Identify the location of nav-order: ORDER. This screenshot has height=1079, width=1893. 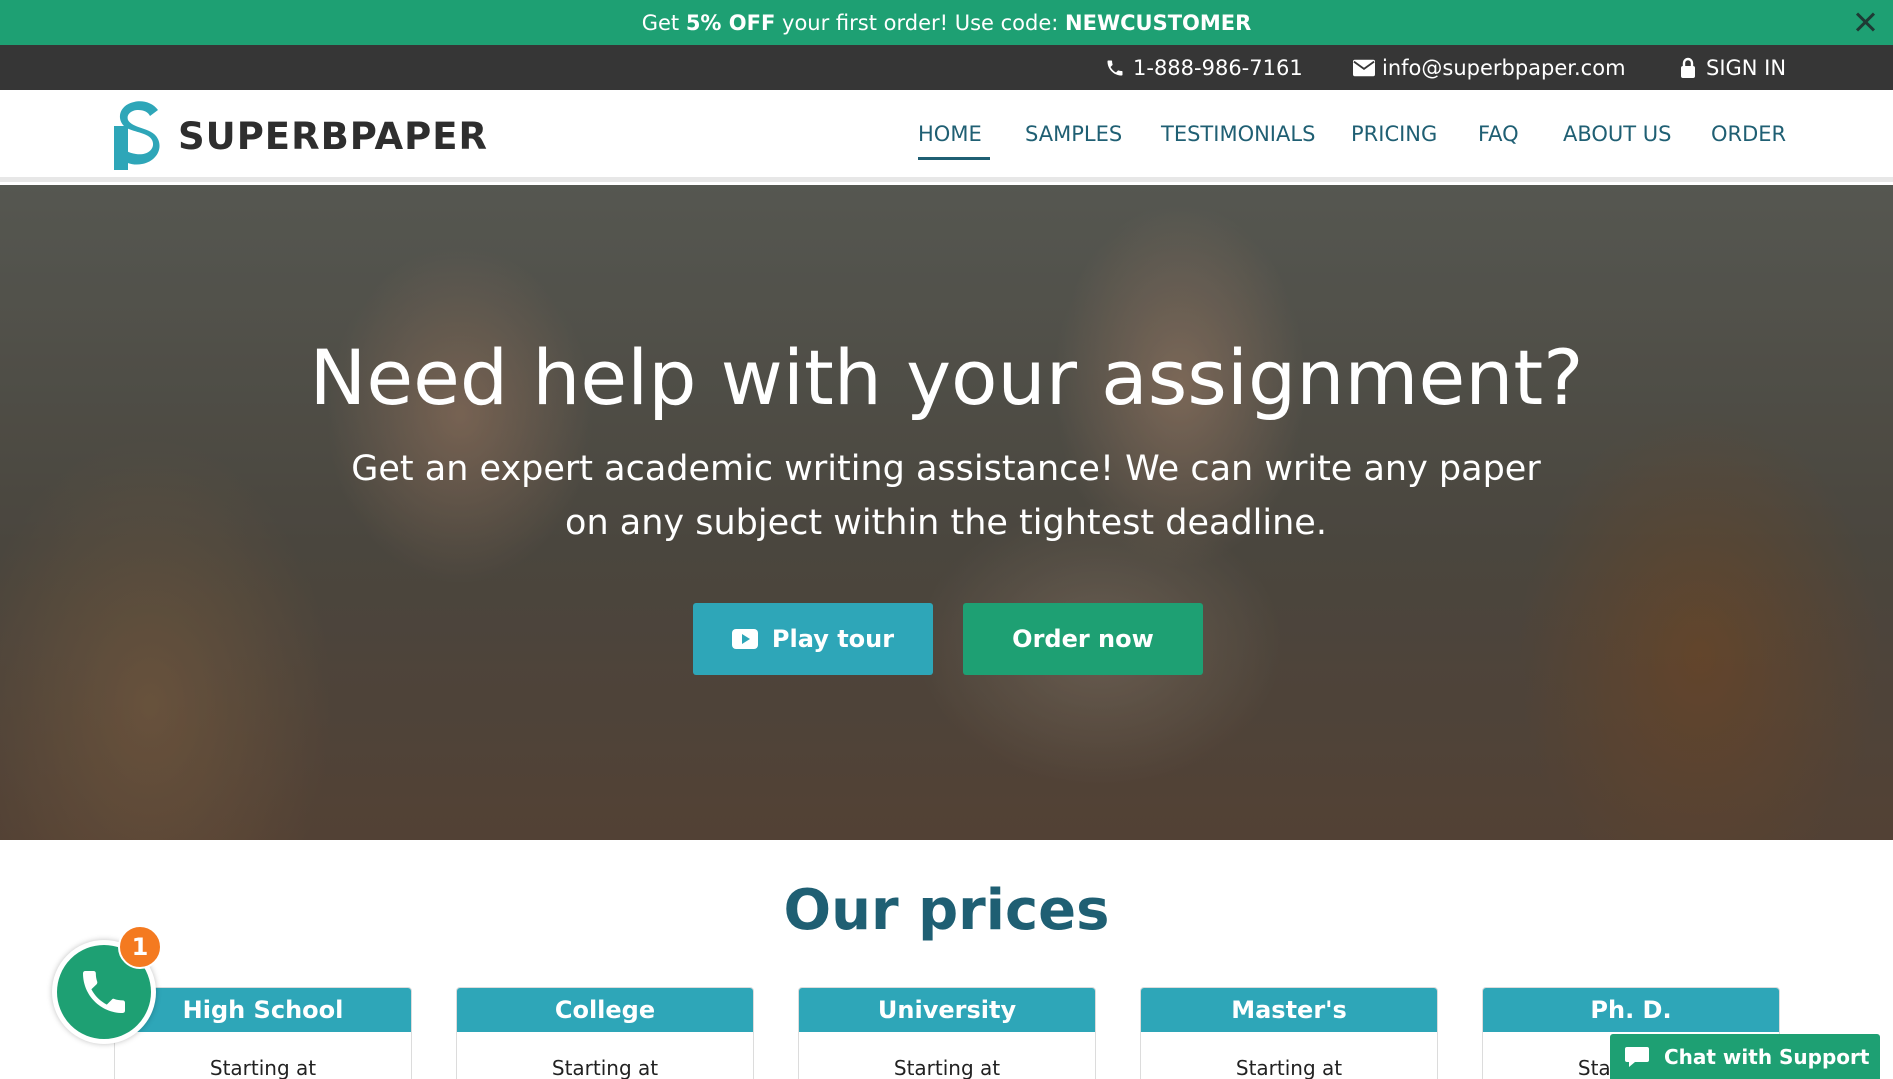
(1748, 133).